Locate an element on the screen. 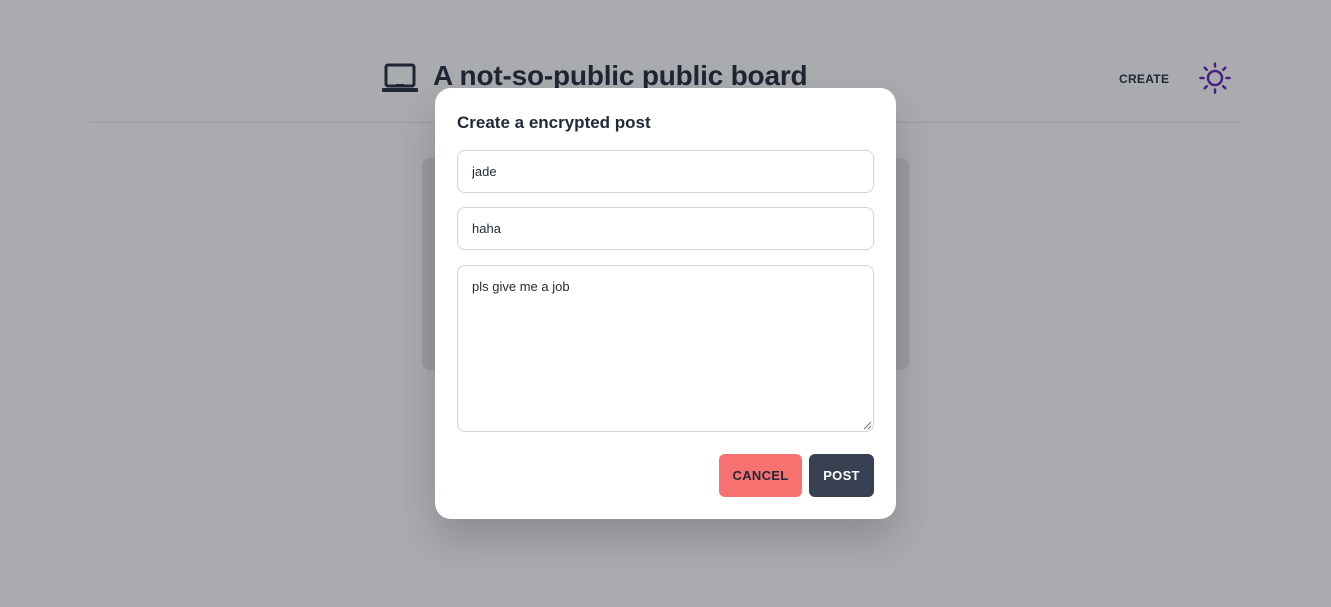  post-button: POST is located at coordinates (841, 475).